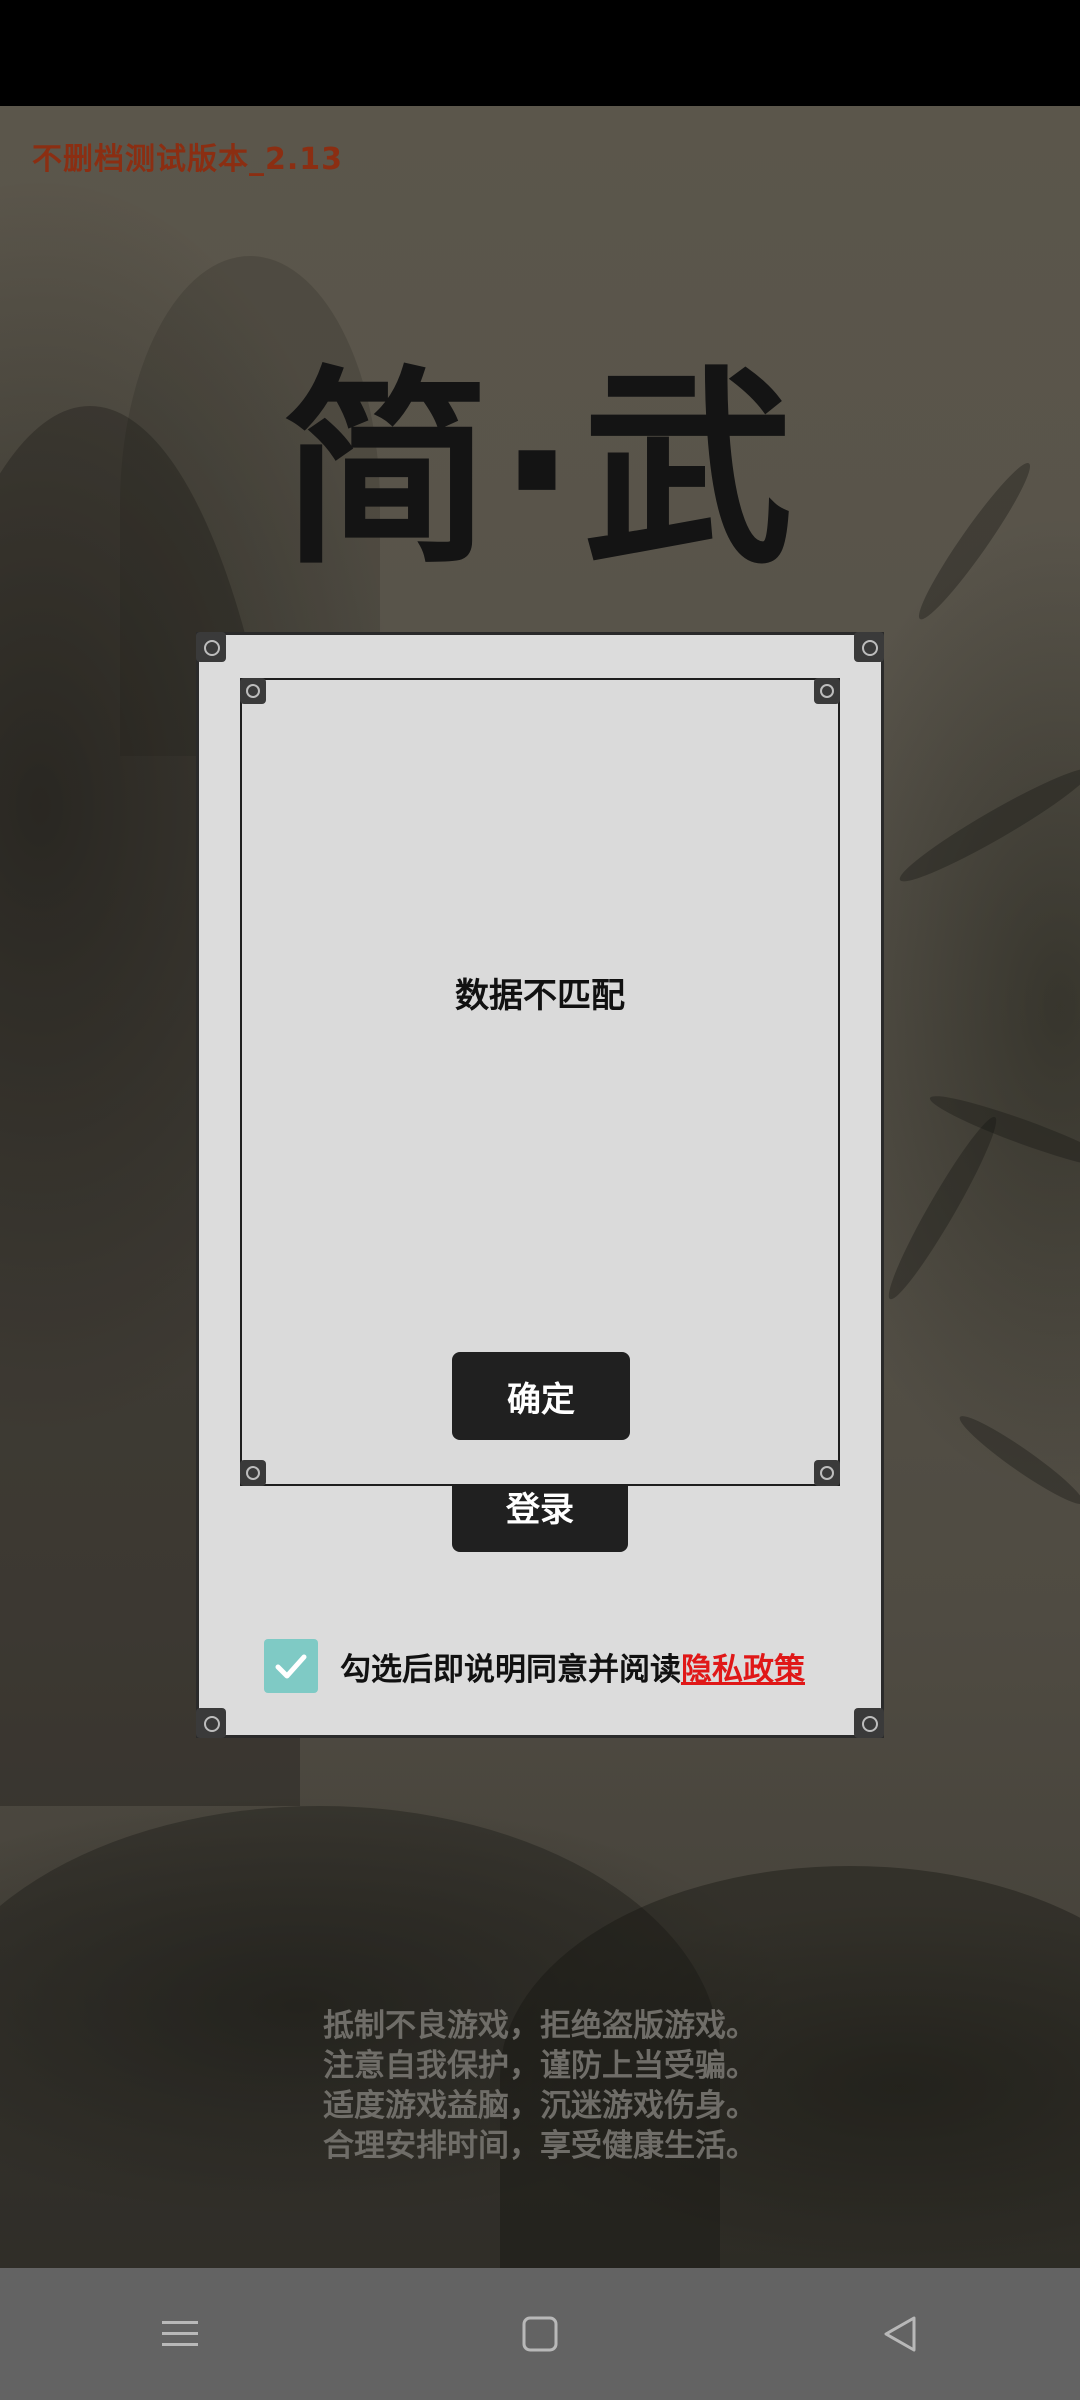 Image resolution: width=1080 pixels, height=2400 pixels. I want to click on health-notice-line: 抵制不良游戏，拒绝盗版游戏。, so click(540, 2026).